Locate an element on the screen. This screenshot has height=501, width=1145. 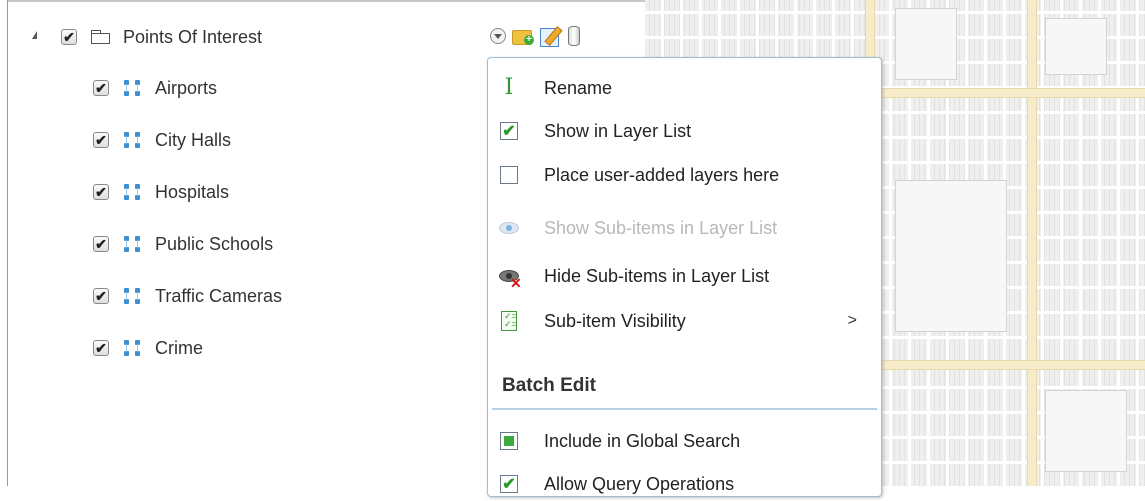
section-heading-batch-edit: Batch Edit is located at coordinates (549, 385).